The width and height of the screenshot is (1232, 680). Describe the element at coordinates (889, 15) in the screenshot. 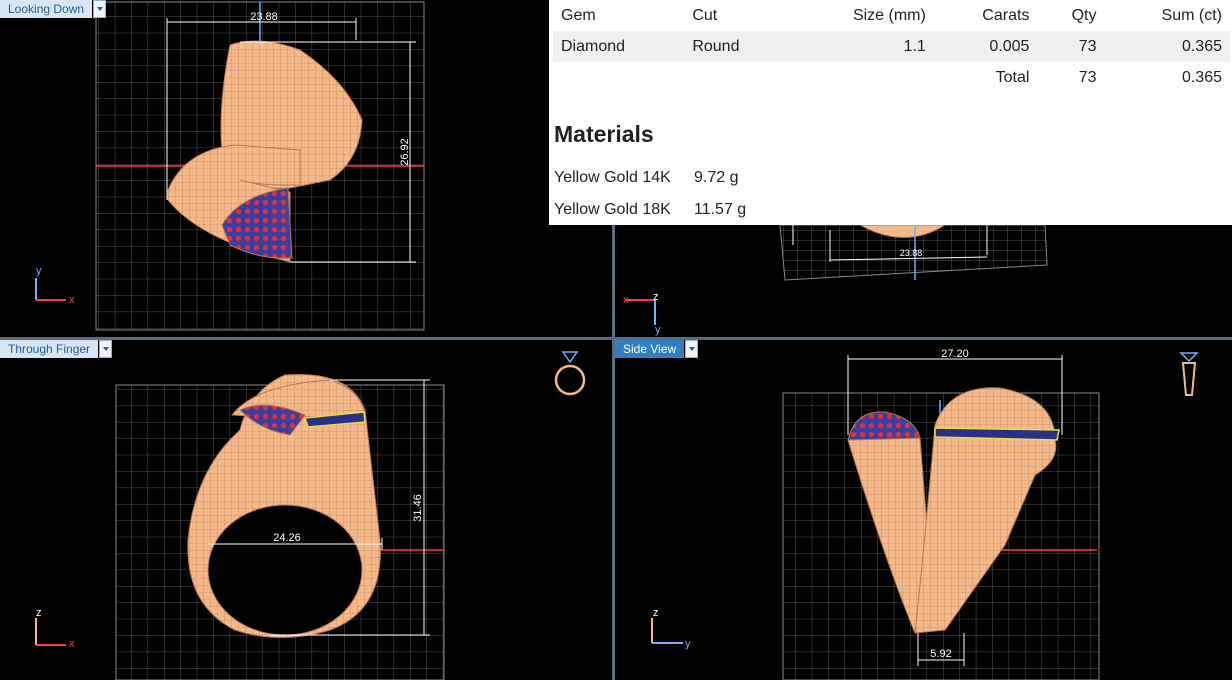

I see `header-size: Size (mm)` at that location.